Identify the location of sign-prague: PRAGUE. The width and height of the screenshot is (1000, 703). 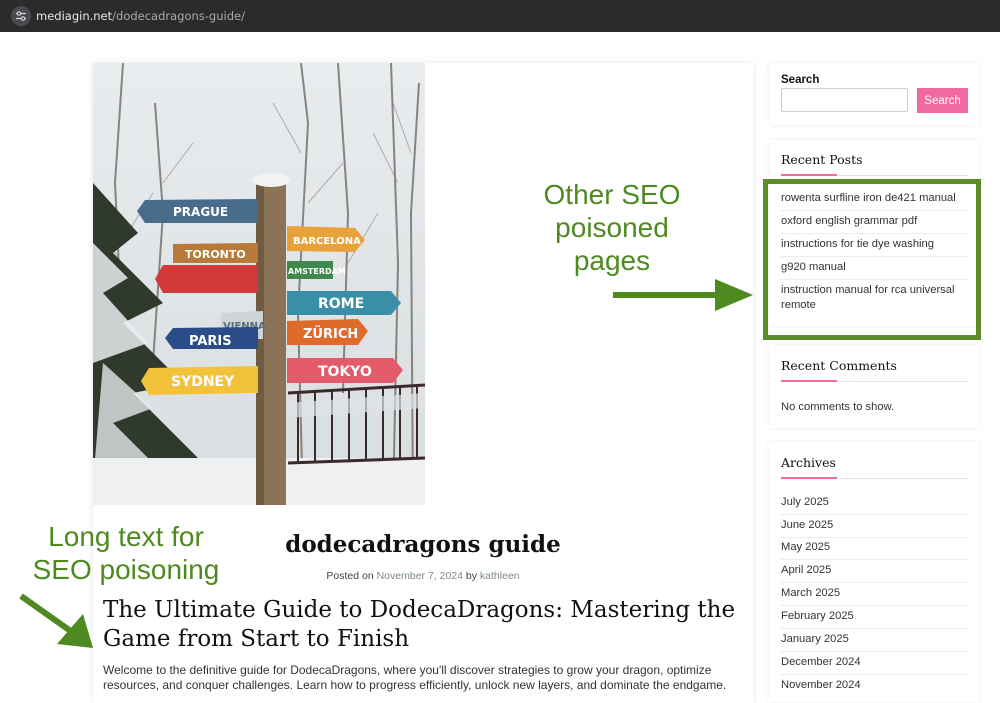
(200, 212).